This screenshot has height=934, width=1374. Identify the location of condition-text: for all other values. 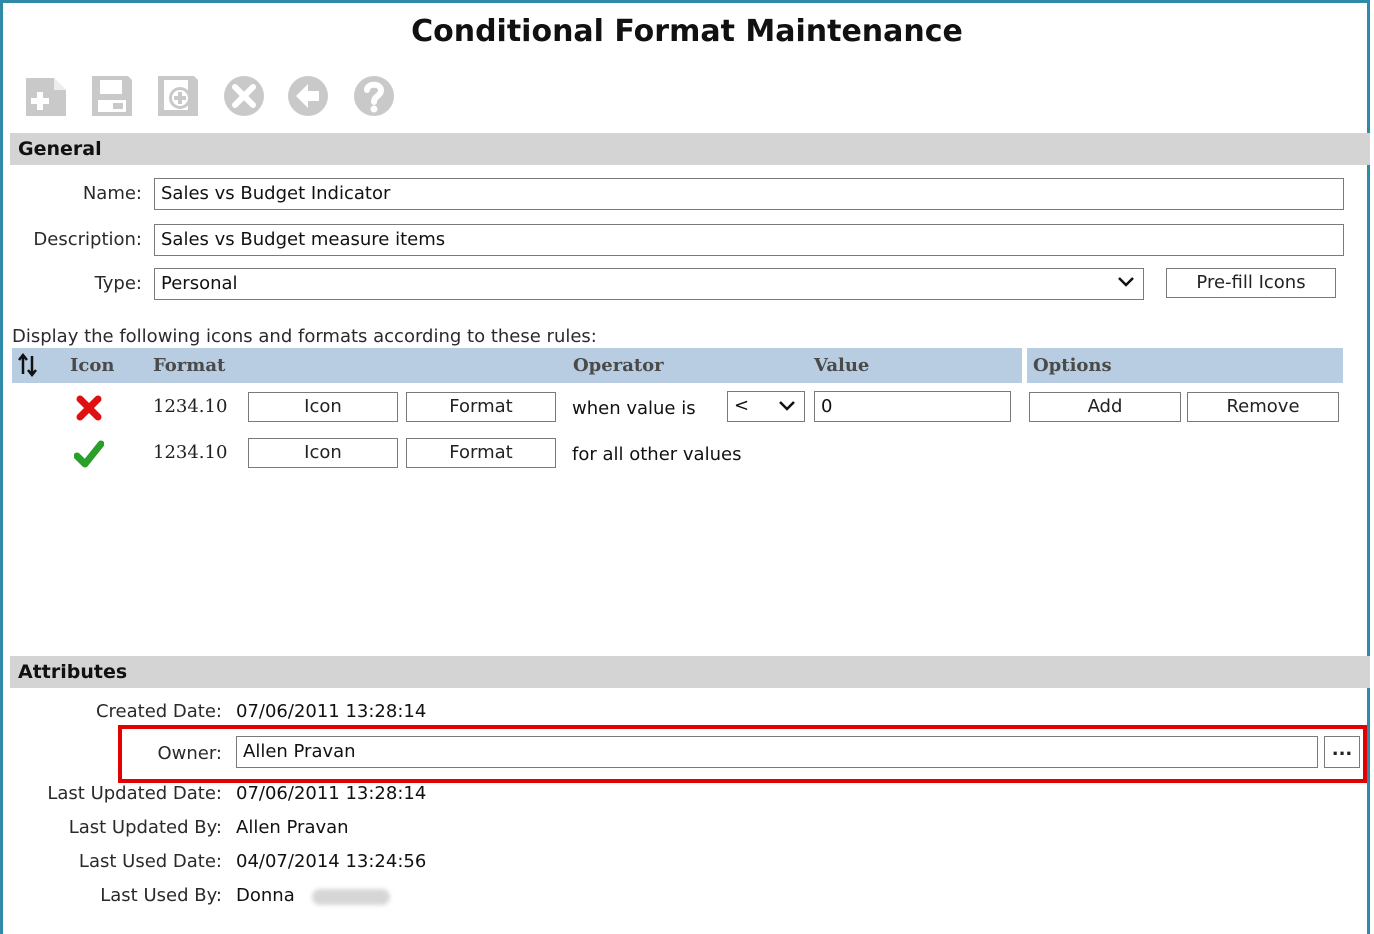
(657, 454).